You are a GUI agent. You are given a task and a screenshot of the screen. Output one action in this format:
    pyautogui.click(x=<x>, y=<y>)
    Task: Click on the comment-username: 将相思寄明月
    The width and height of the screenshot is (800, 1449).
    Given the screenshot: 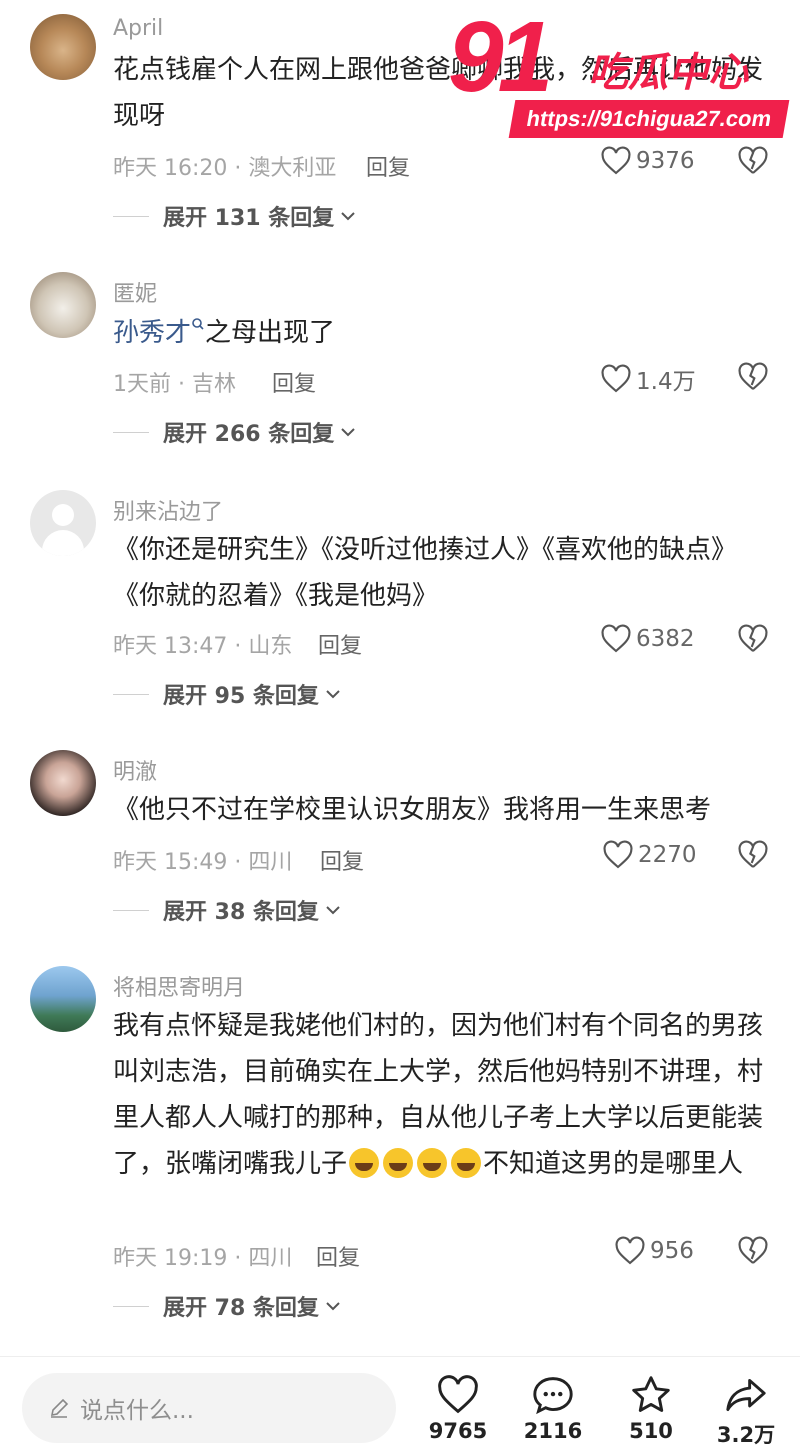 What is the action you would take?
    pyautogui.click(x=179, y=986)
    